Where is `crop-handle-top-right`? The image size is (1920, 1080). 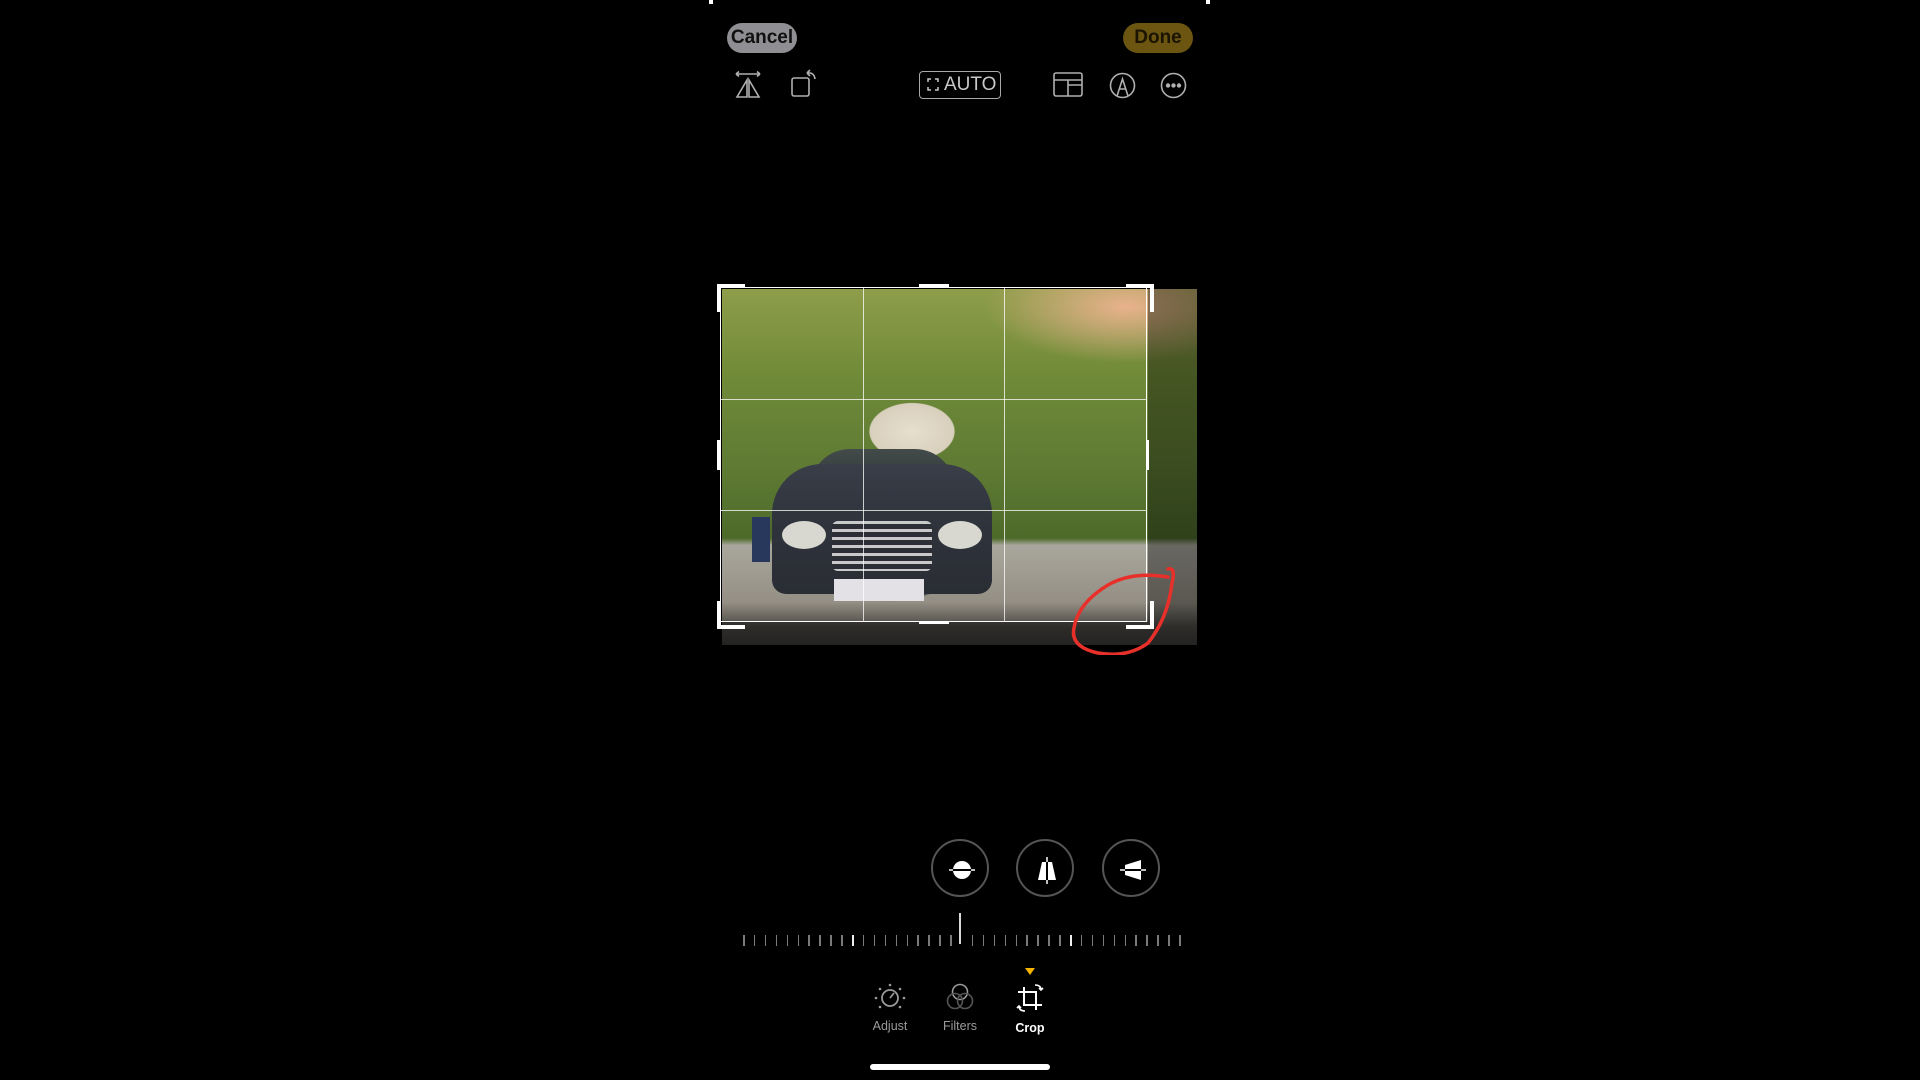 crop-handle-top-right is located at coordinates (1140, 298).